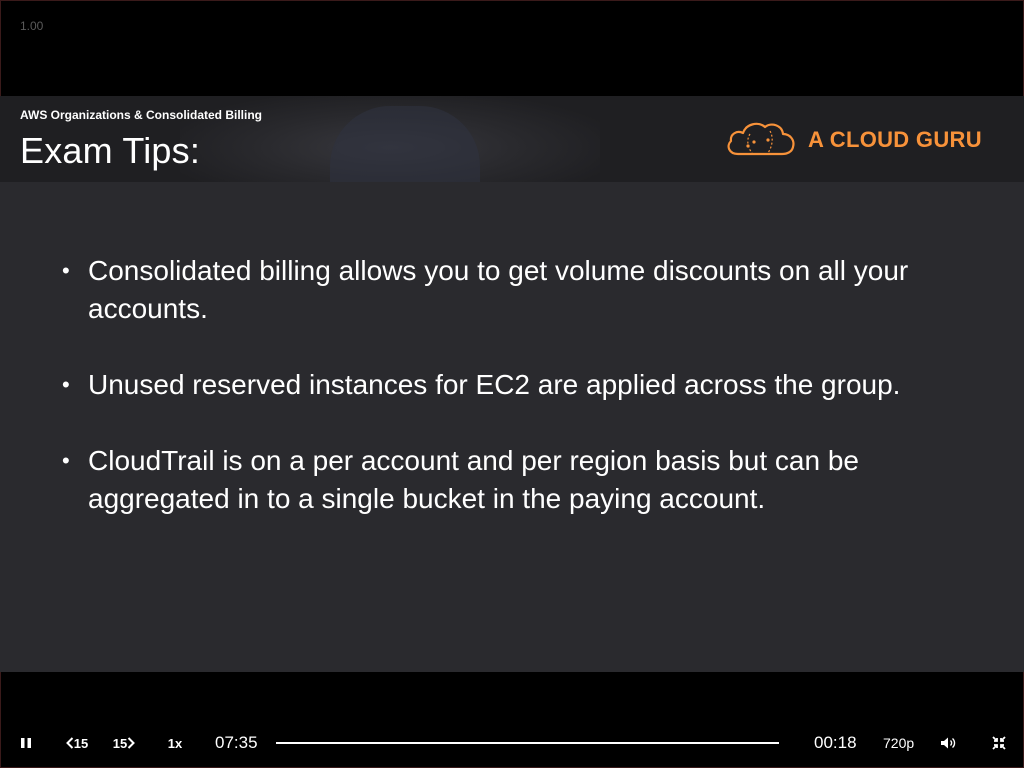 This screenshot has height=768, width=1024. I want to click on exit-fullscreen-icon, so click(999, 743).